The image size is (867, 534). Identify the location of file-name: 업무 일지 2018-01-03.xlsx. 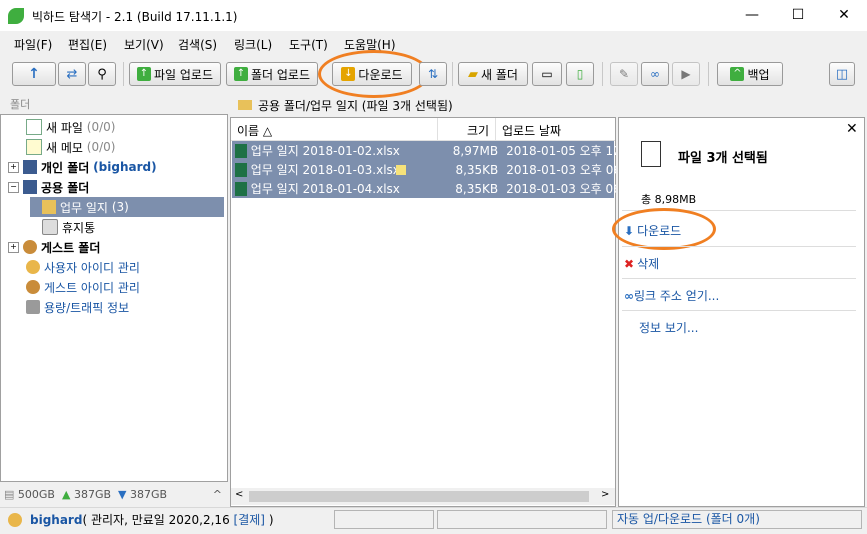
(323, 170).